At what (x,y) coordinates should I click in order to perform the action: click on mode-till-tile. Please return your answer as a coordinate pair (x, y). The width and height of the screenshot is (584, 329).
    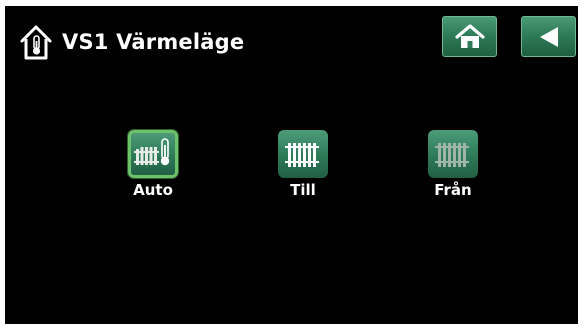
    Looking at the image, I should click on (303, 154).